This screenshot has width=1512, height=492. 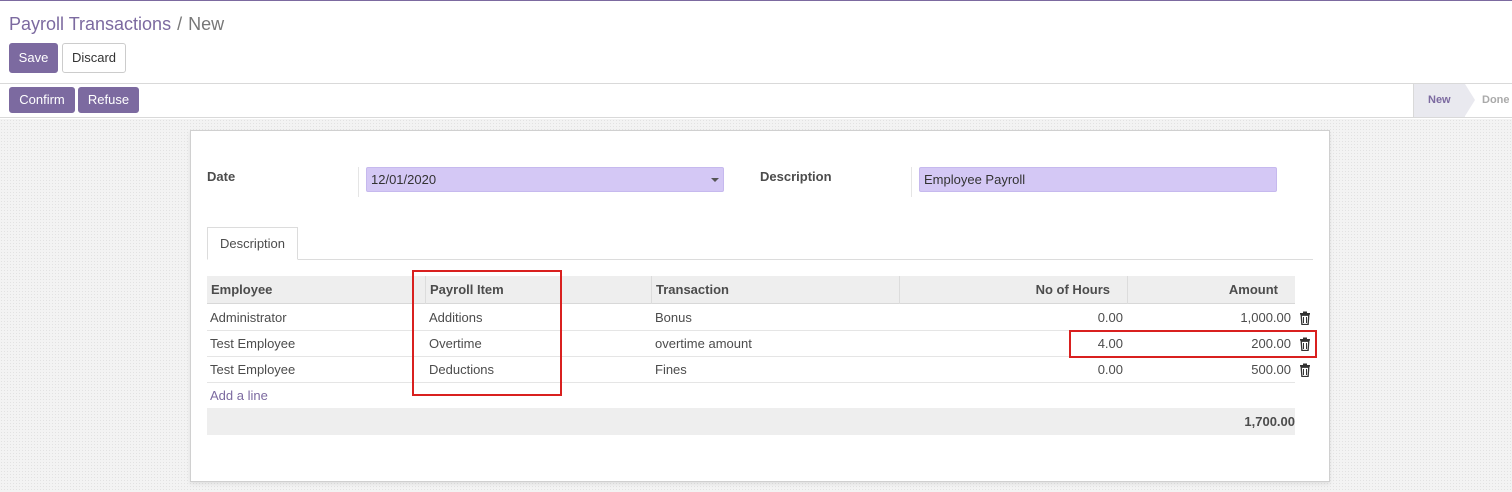 What do you see at coordinates (33, 58) in the screenshot?
I see `save-button: Save` at bounding box center [33, 58].